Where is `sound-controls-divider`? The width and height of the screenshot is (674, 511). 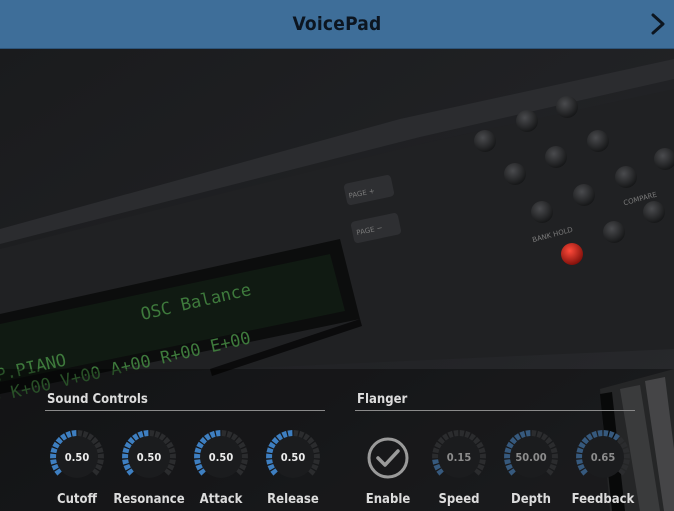
sound-controls-divider is located at coordinates (185, 410).